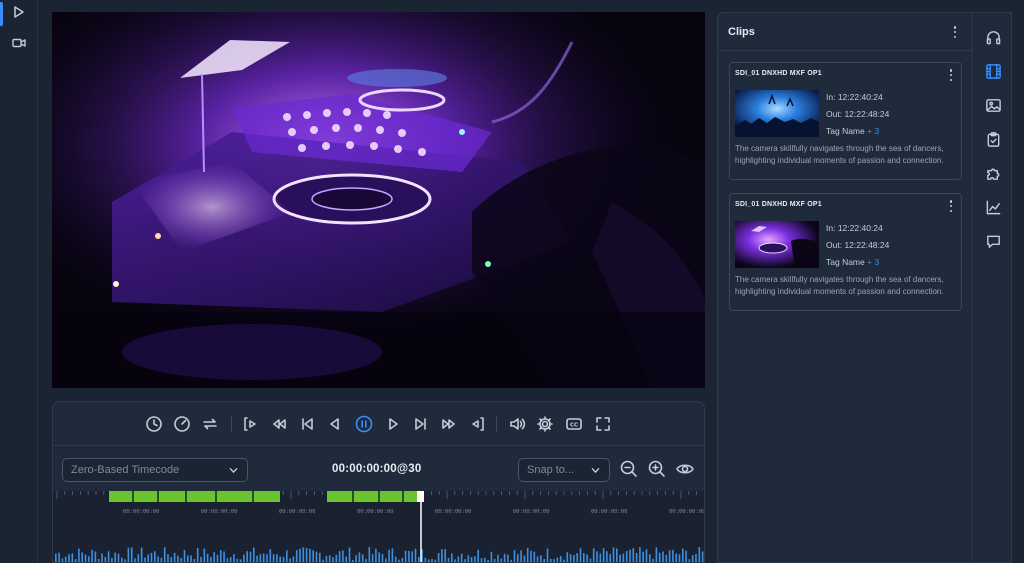 The width and height of the screenshot is (1024, 563). I want to click on puzzle-icon, so click(992, 174).